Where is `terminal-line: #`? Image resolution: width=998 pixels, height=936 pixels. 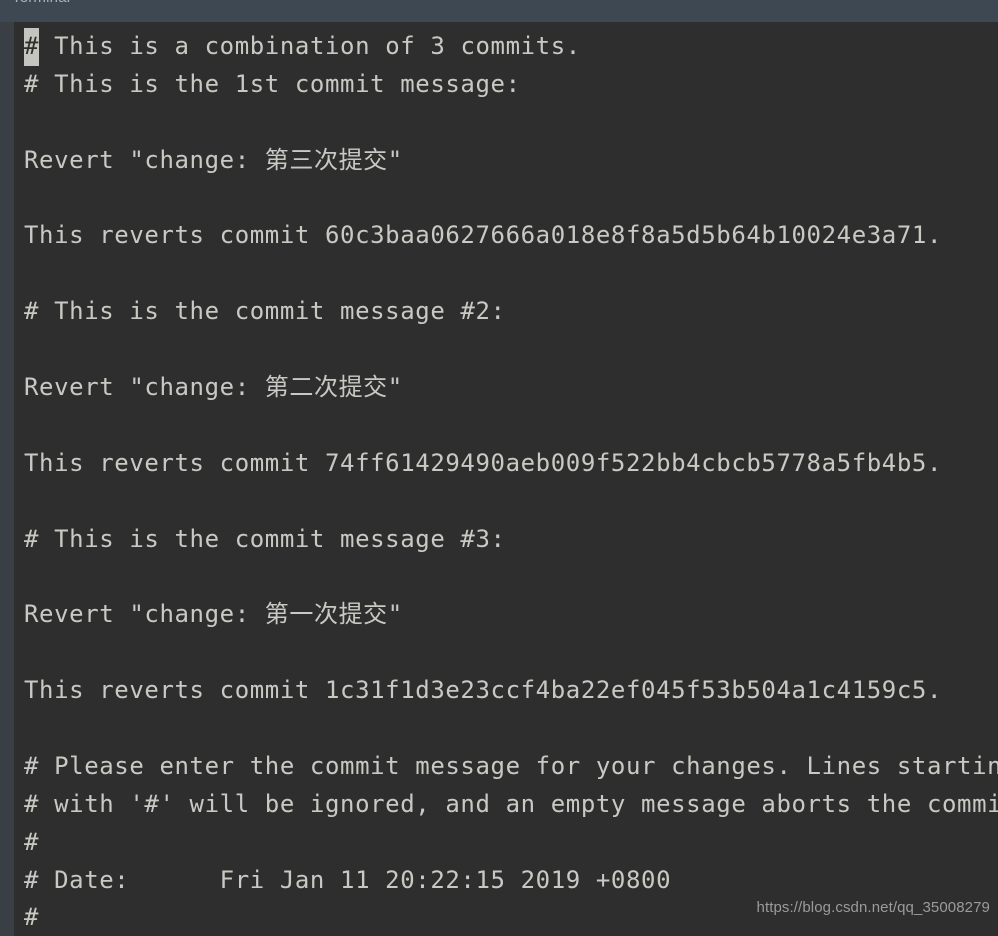
terminal-line: # is located at coordinates (32, 841).